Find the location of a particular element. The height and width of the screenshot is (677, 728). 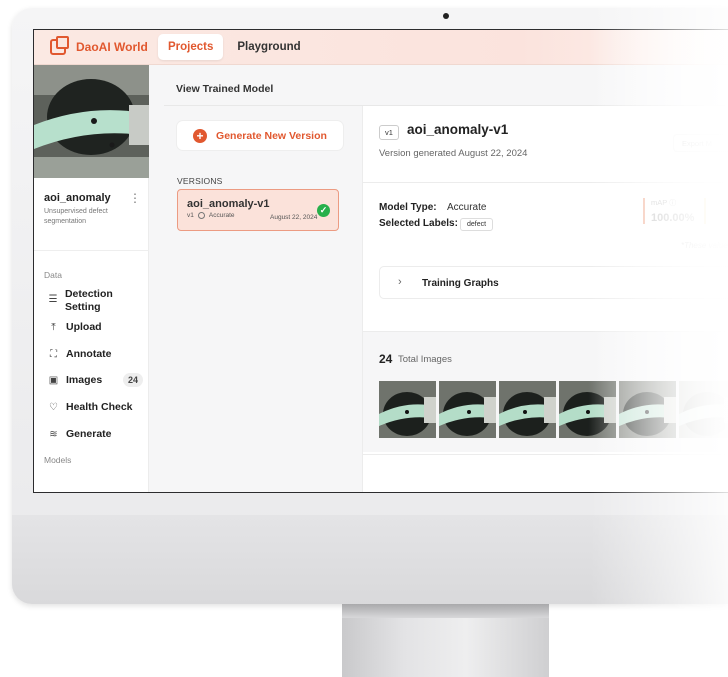

main-nav: Projects Playground is located at coordinates (236, 47).